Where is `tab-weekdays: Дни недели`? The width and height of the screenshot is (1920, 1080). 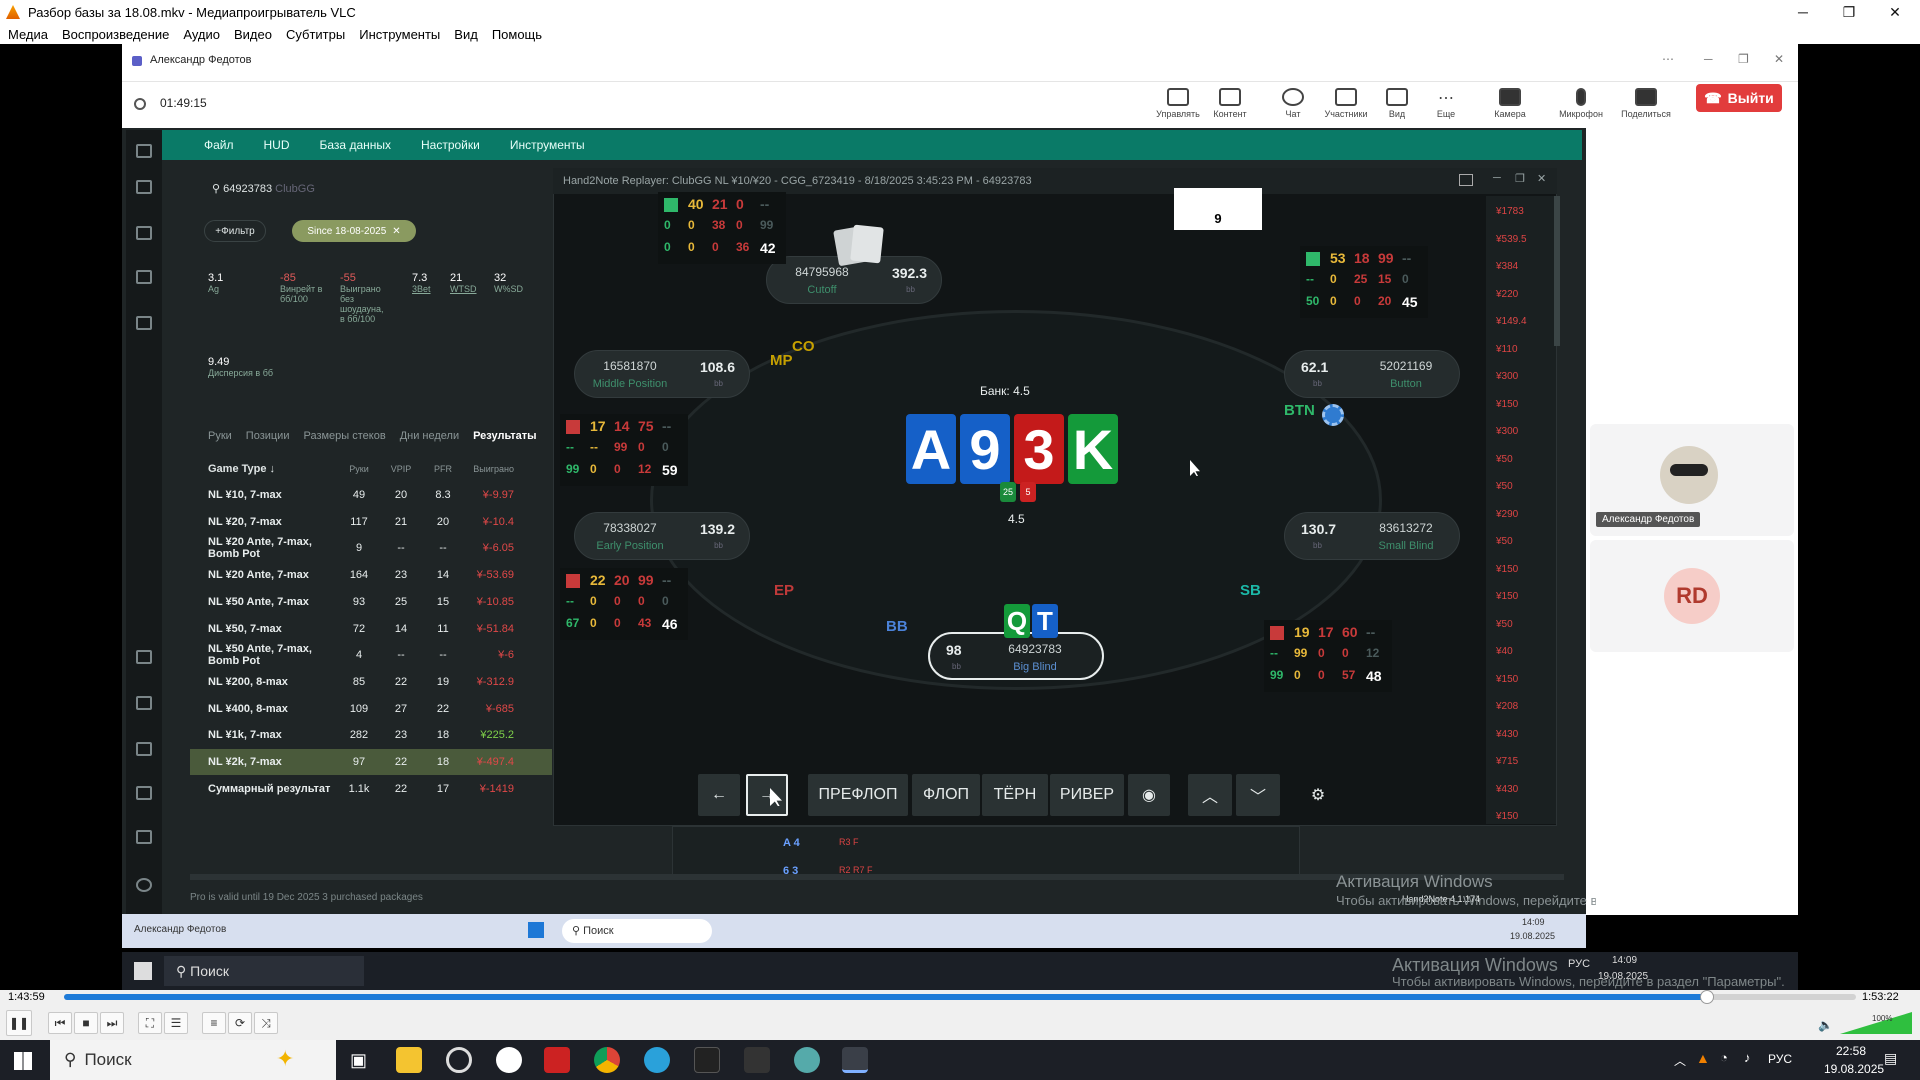 tab-weekdays: Дни недели is located at coordinates (429, 436).